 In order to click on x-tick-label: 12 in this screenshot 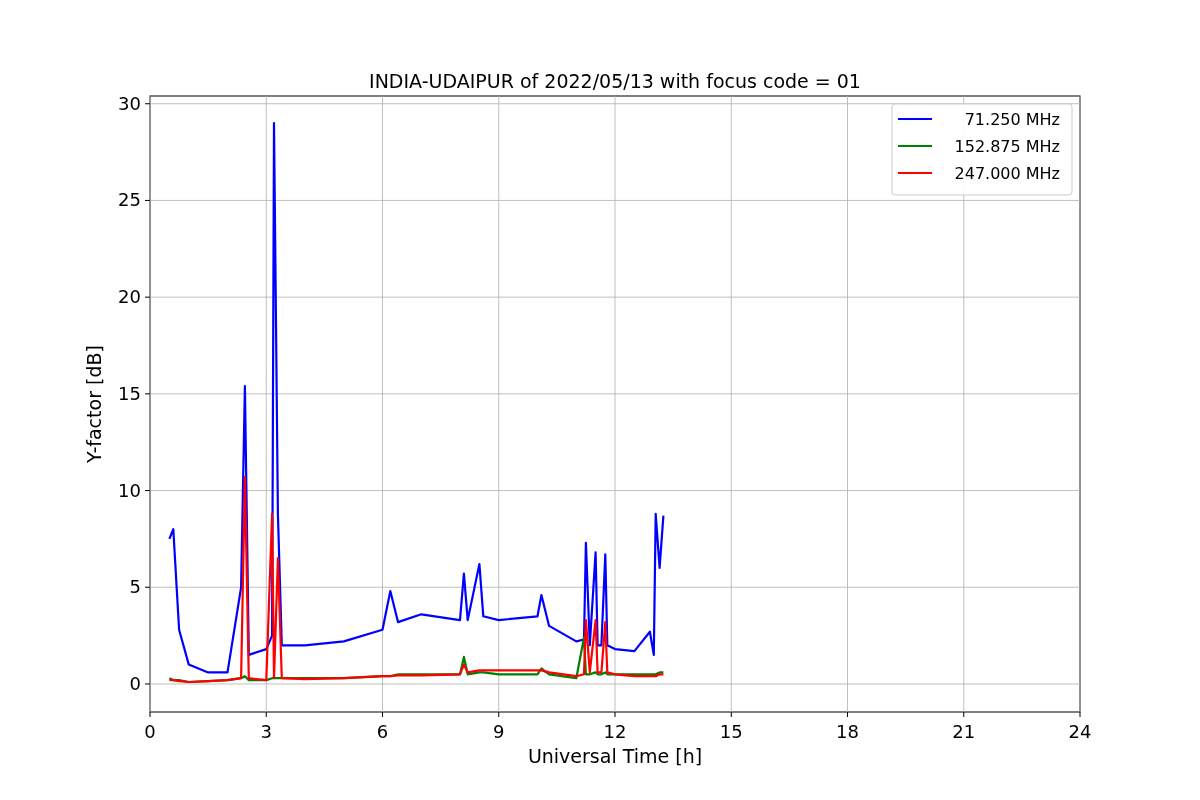, I will do `click(615, 731)`.